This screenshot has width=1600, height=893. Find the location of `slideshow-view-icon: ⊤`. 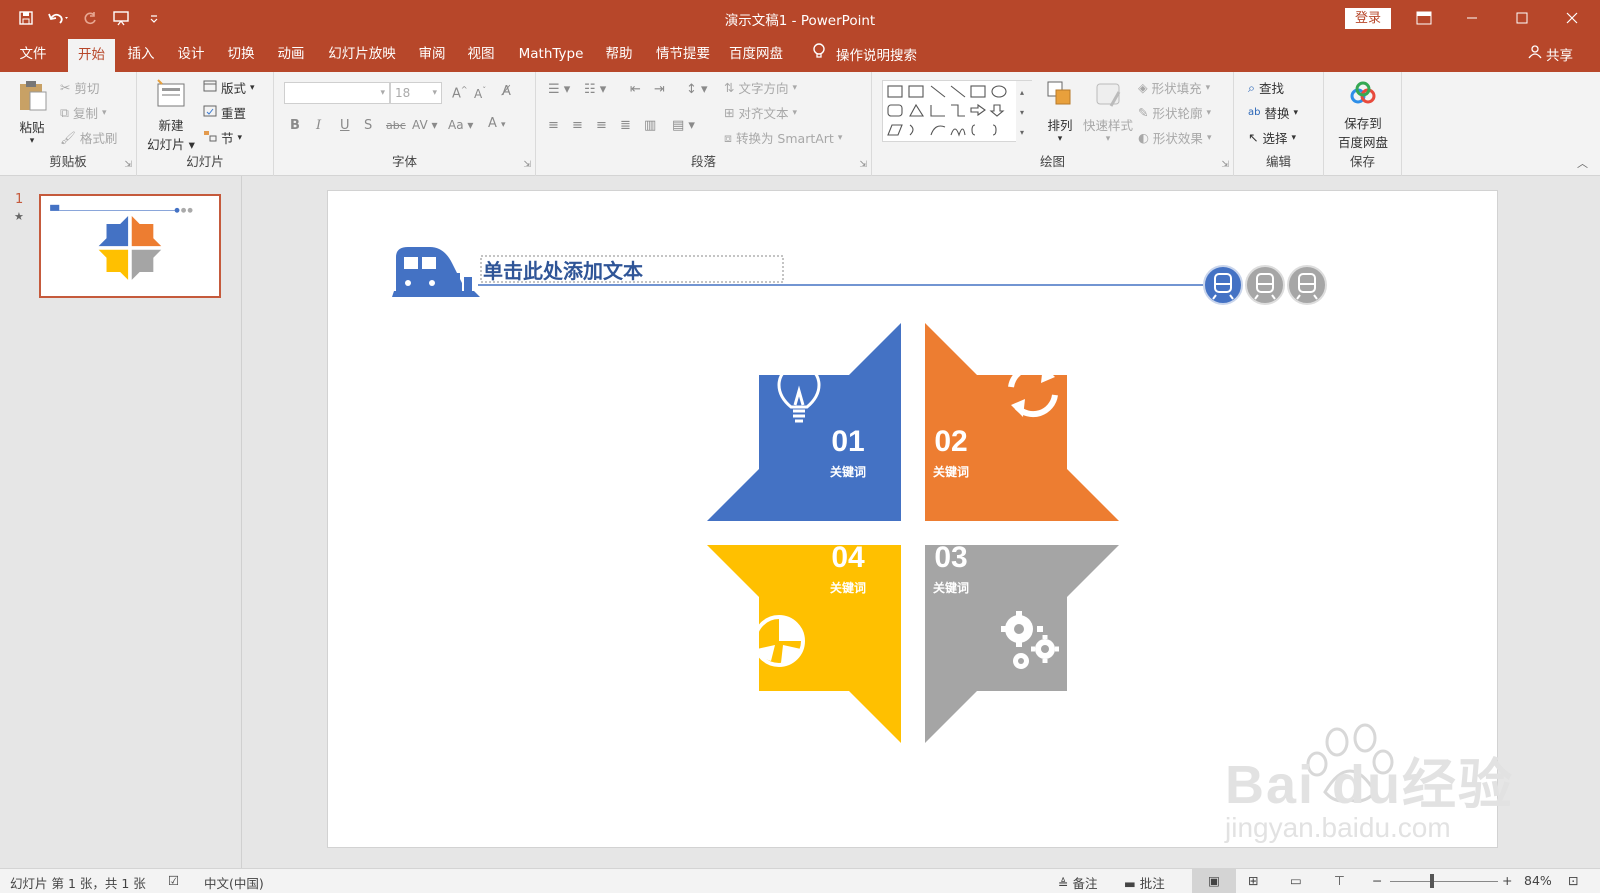

slideshow-view-icon: ⊤ is located at coordinates (1339, 880).